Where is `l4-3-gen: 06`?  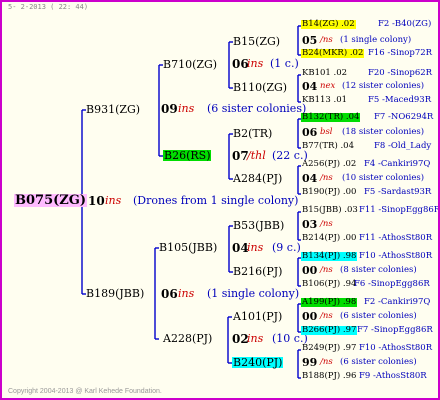 l4-3-gen: 06 is located at coordinates (310, 132).